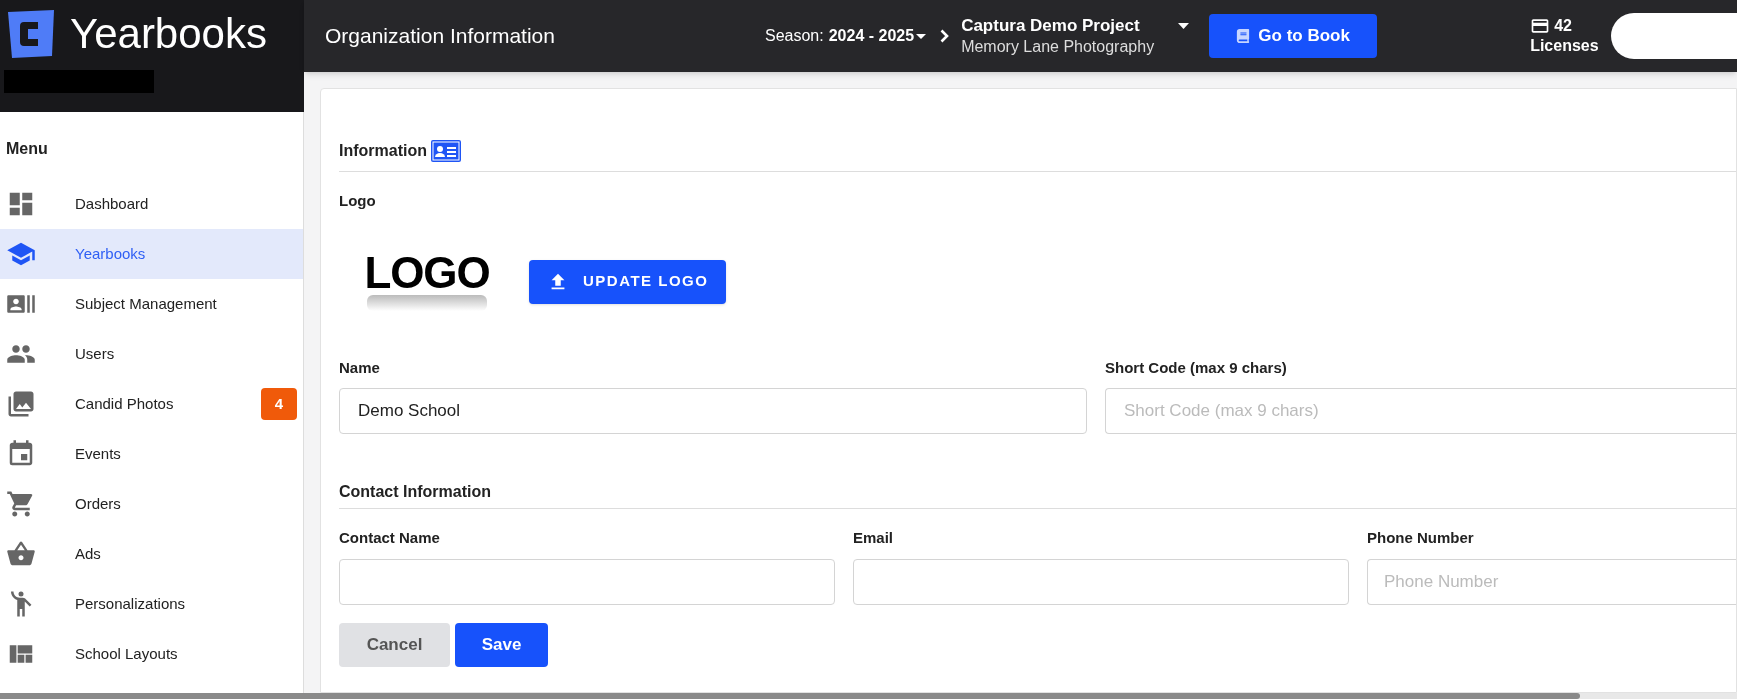  I want to click on licenses-label: Licenses, so click(1564, 46).